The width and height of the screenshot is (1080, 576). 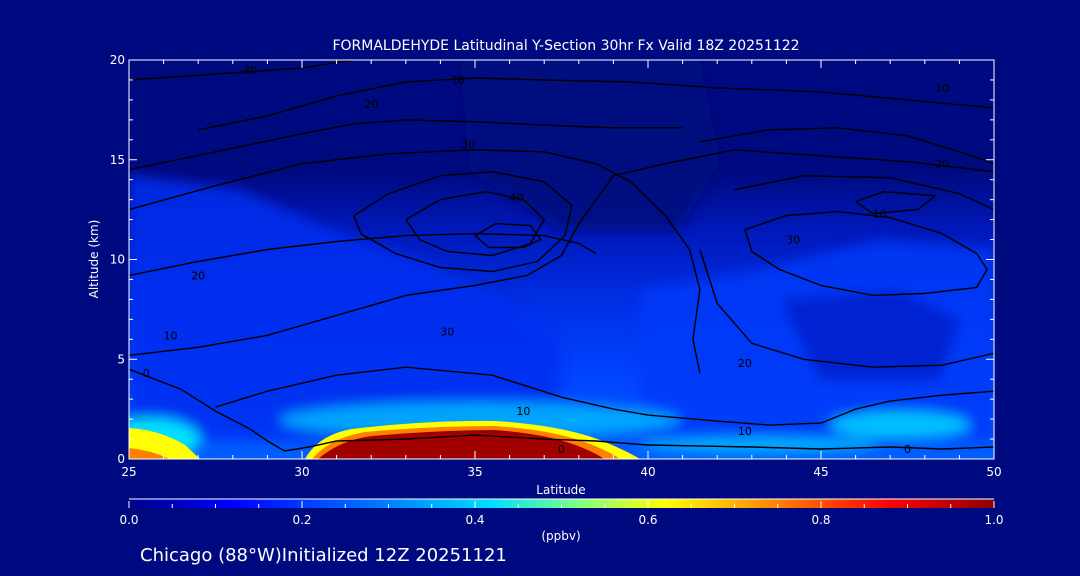 I want to click on x-tick-label-45: 45, so click(x=820, y=472).